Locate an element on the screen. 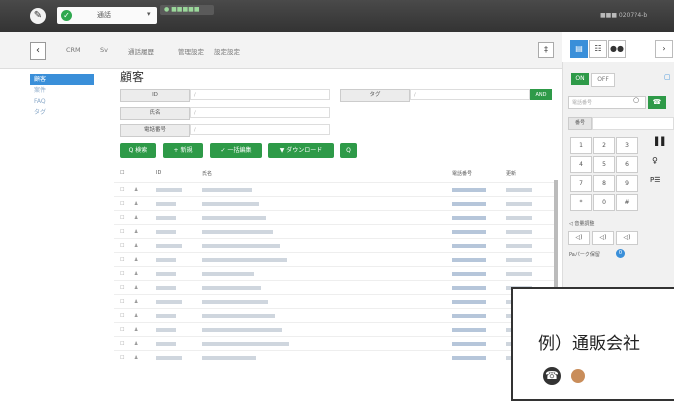 Image resolution: width=674 pixels, height=401 pixels. on-button: ON is located at coordinates (580, 79).